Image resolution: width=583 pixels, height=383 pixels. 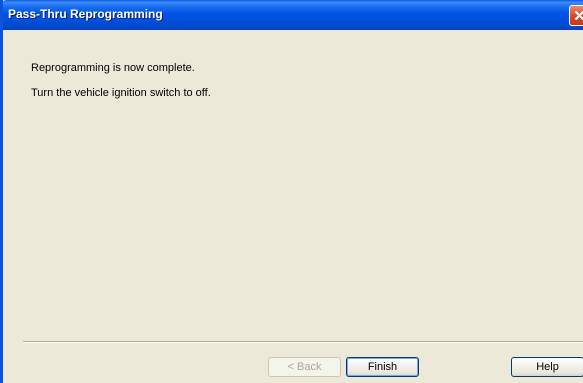 I want to click on help-button: Help, so click(x=547, y=367).